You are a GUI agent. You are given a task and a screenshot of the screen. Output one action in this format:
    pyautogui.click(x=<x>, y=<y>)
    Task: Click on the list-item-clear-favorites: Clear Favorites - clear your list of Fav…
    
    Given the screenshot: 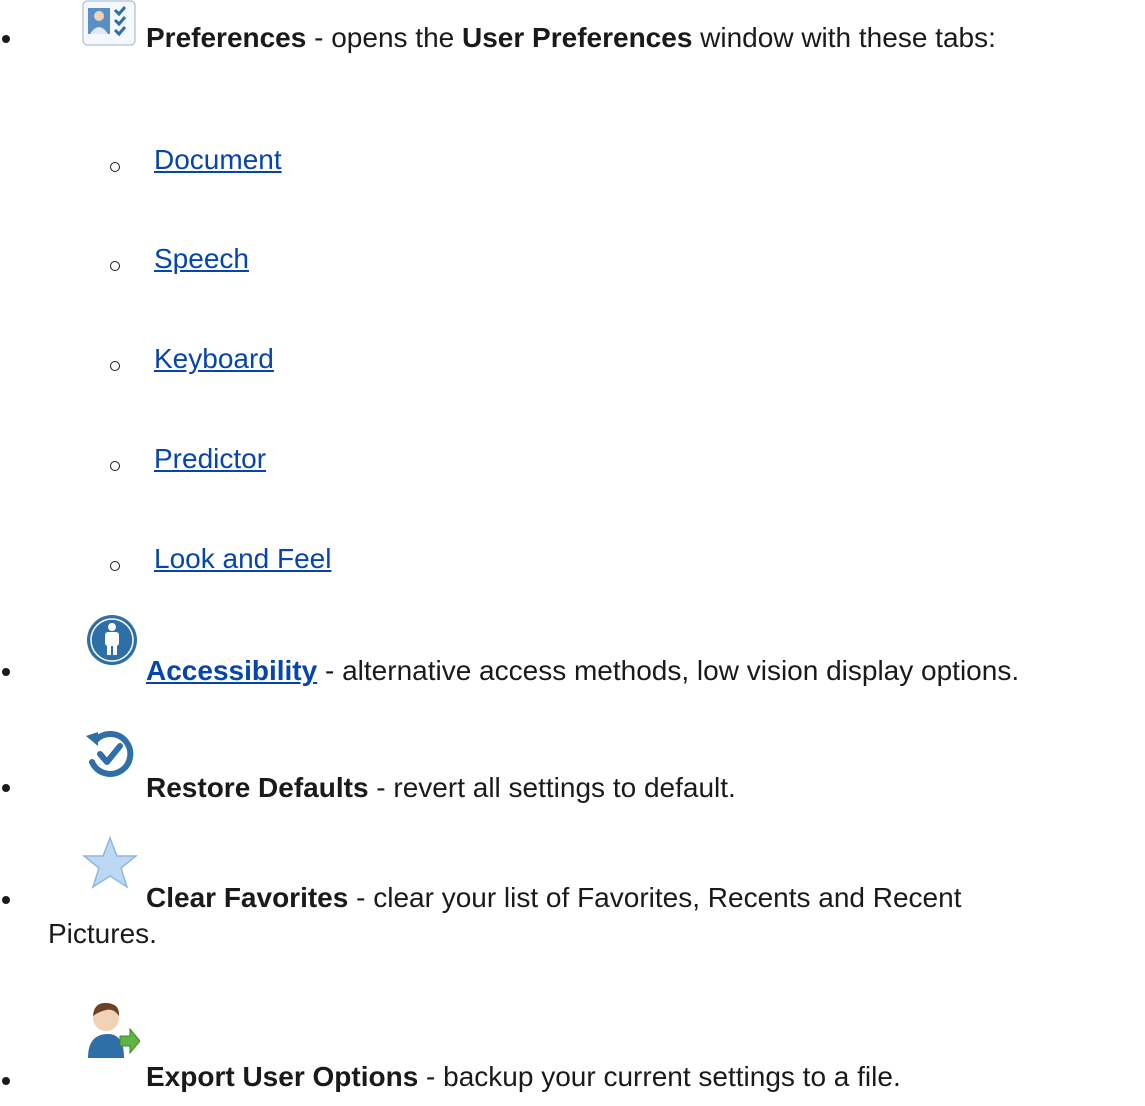 What is the action you would take?
    pyautogui.click(x=572, y=899)
    